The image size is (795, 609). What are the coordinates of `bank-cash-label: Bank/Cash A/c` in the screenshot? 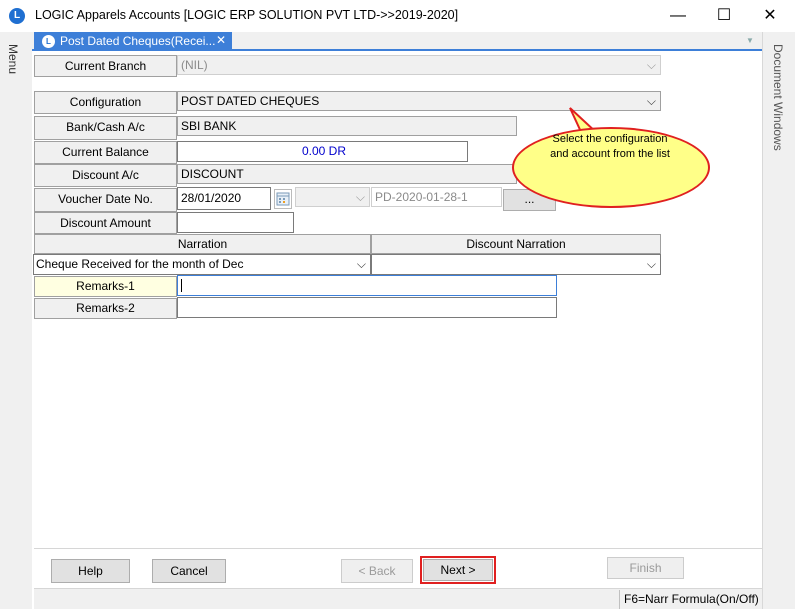 It's located at (105, 128).